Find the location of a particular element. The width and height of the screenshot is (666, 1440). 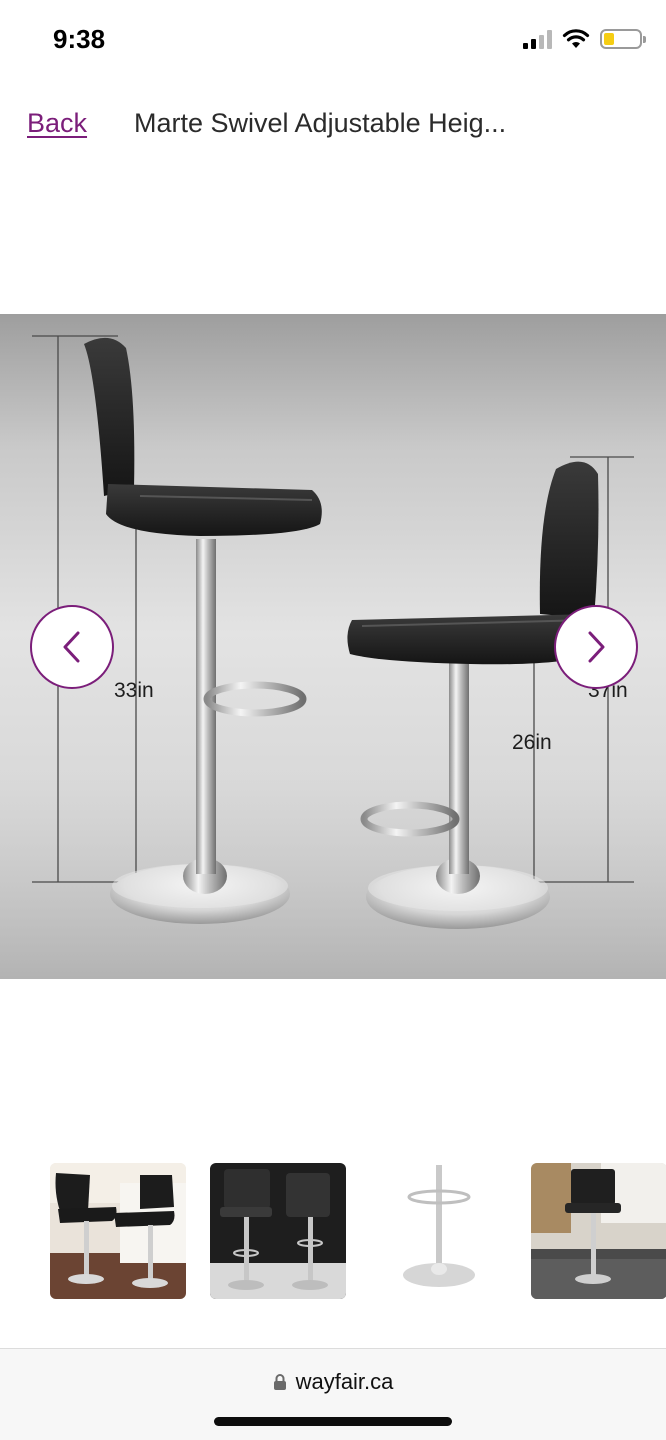

browser-bottom-bar: wayfair.ca is located at coordinates (333, 1394).